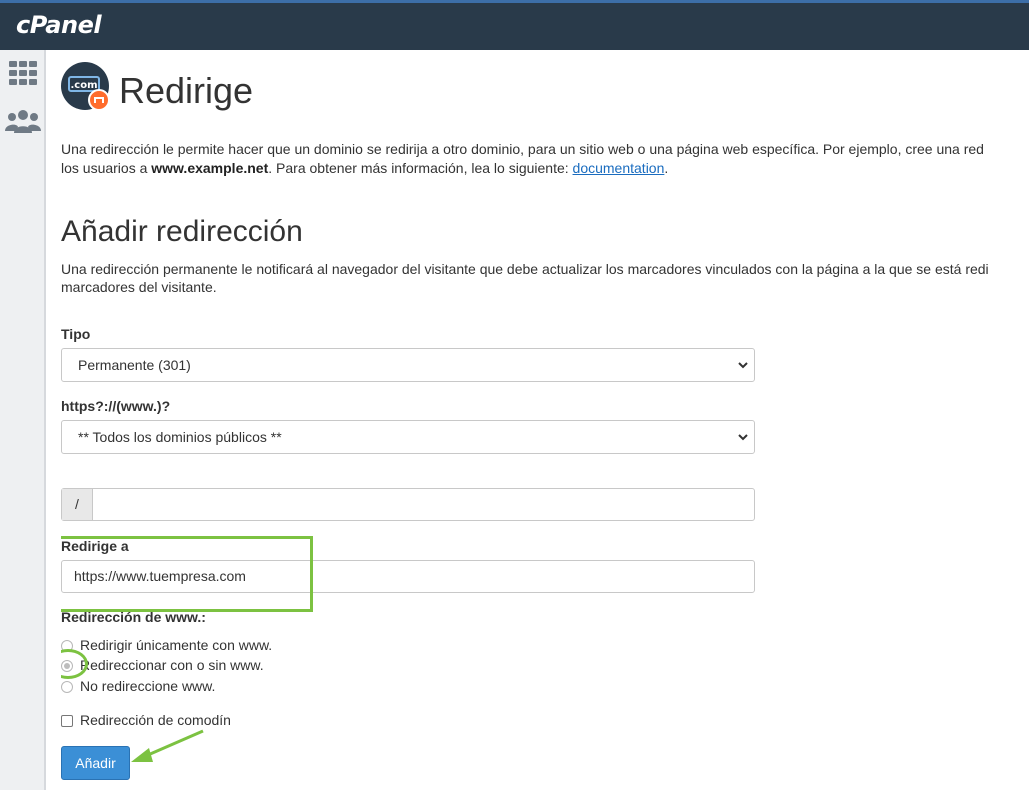 The width and height of the screenshot is (1029, 790). I want to click on wildcard-checkbox, so click(67, 721).